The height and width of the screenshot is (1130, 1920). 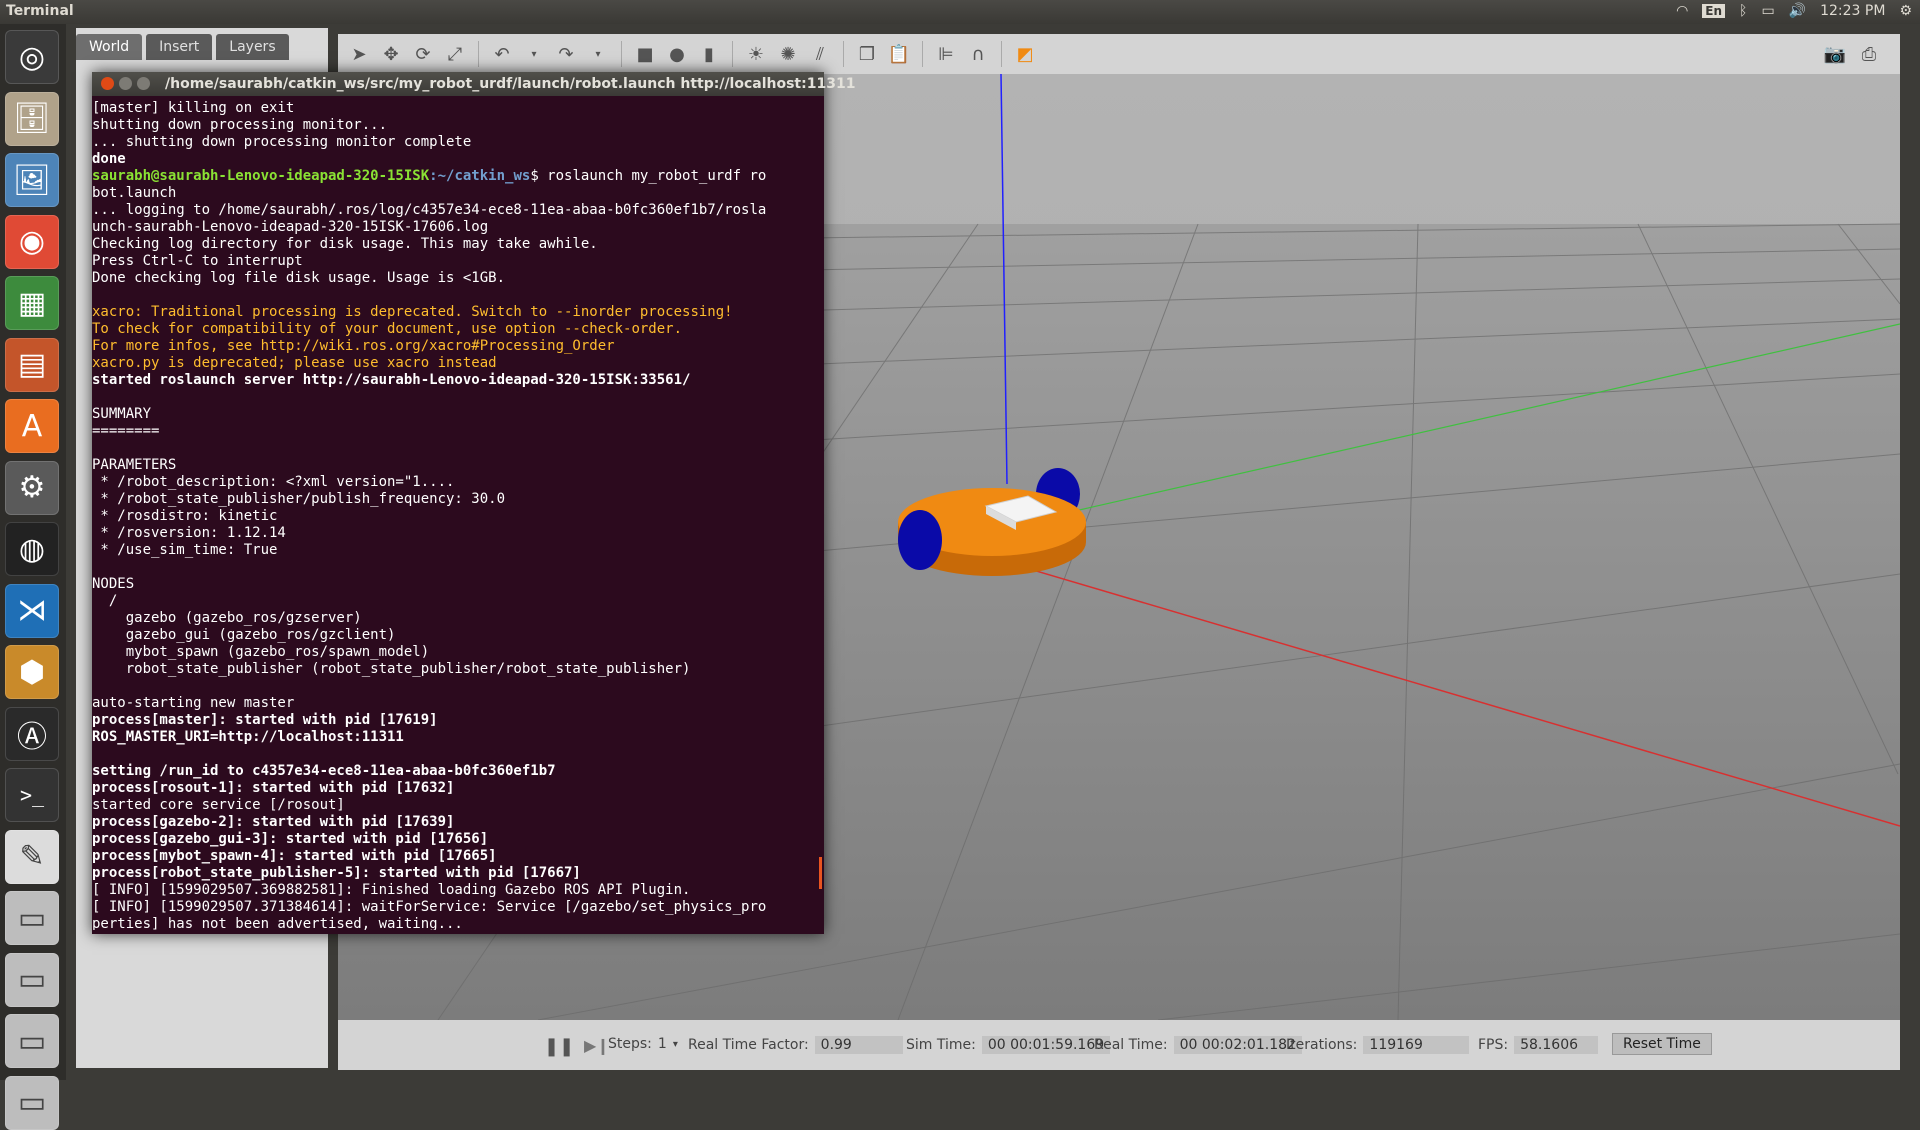 What do you see at coordinates (630, 1044) in the screenshot?
I see `steps-label: Steps:` at bounding box center [630, 1044].